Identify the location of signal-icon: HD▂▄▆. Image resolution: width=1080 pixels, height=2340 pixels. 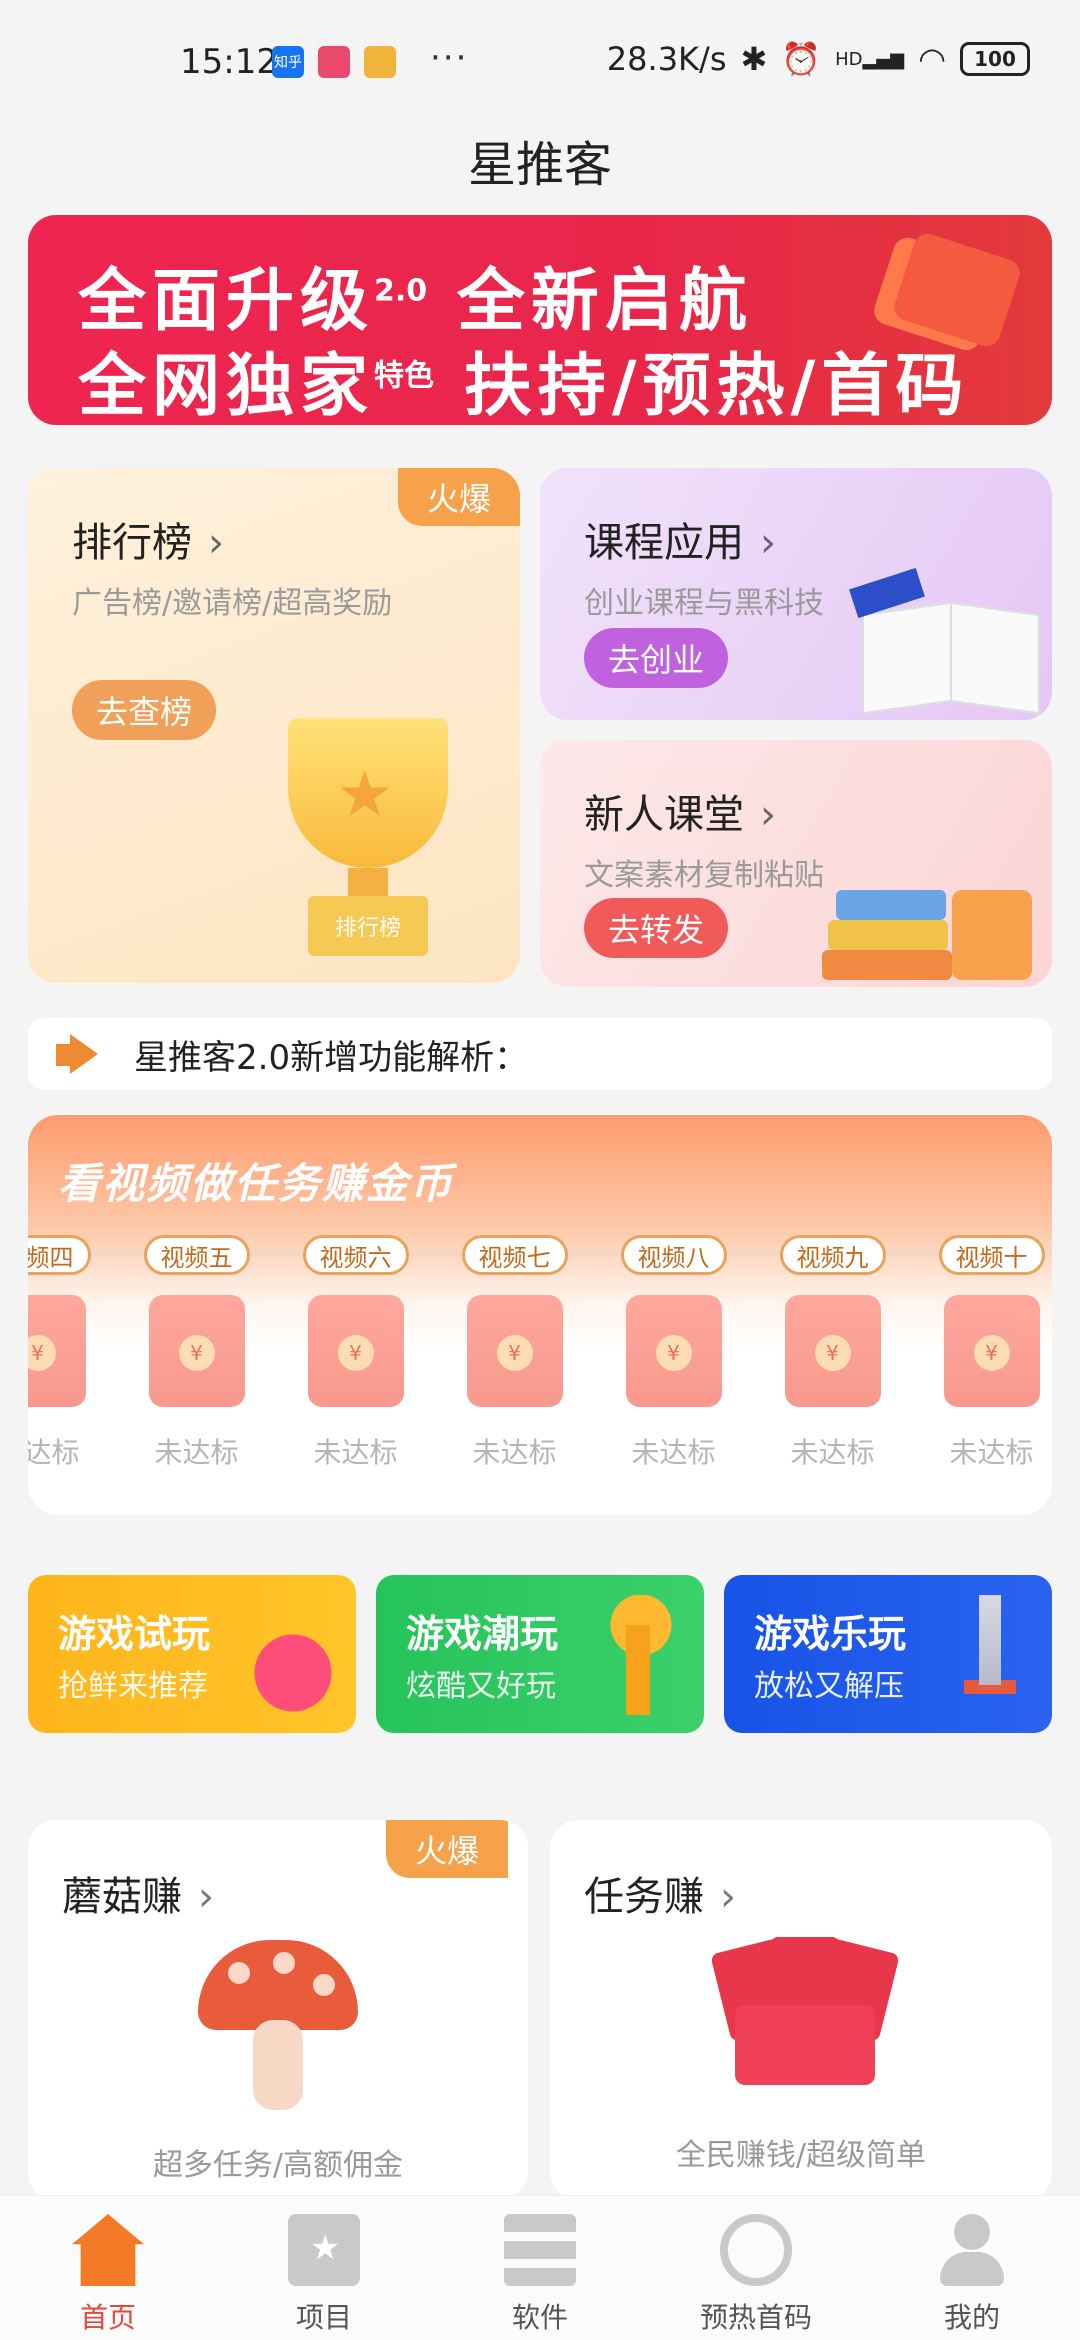
(870, 59).